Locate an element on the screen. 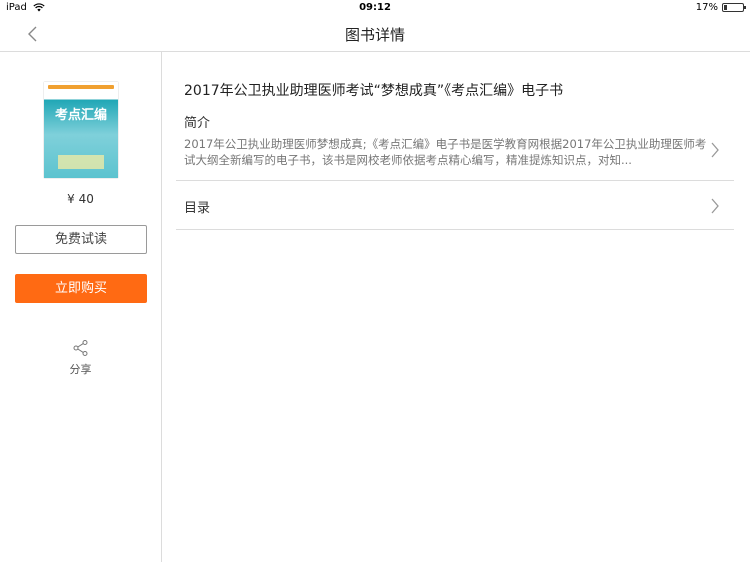 This screenshot has width=750, height=562. book-title: 2017年公卫执业助理医师考试“梦想成真”《考点汇编》电子书 is located at coordinates (374, 91).